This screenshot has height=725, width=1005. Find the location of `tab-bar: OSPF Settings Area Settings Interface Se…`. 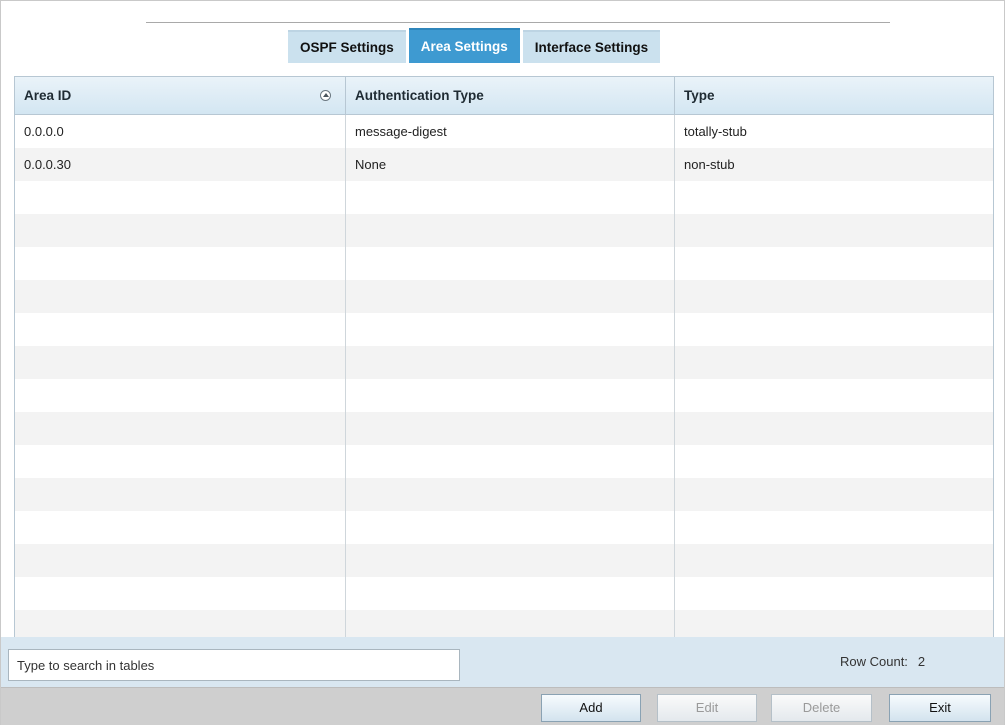

tab-bar: OSPF Settings Area Settings Interface Se… is located at coordinates (475, 45).